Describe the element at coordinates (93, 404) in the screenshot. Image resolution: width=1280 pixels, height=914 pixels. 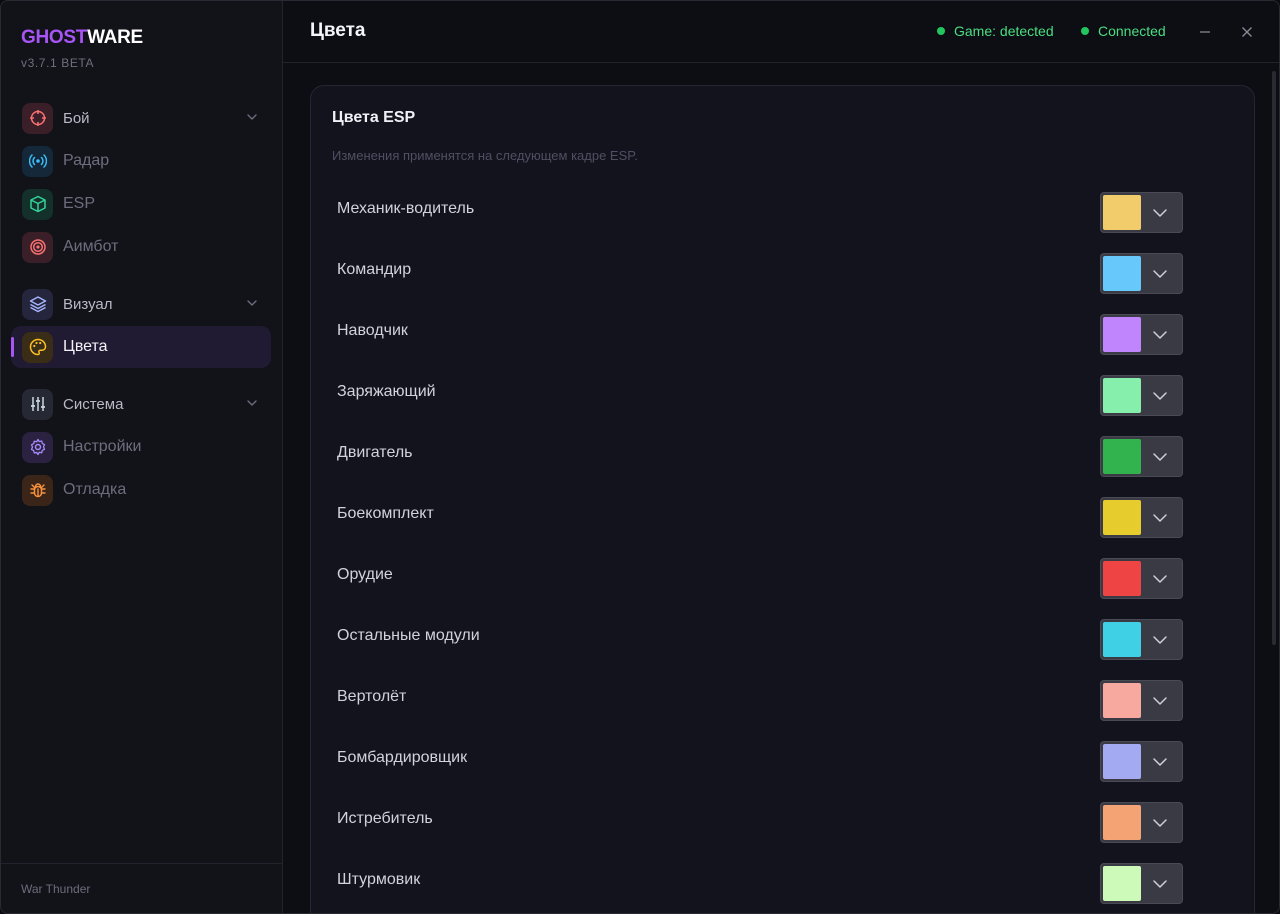
I see `nav-group-label: Система` at that location.